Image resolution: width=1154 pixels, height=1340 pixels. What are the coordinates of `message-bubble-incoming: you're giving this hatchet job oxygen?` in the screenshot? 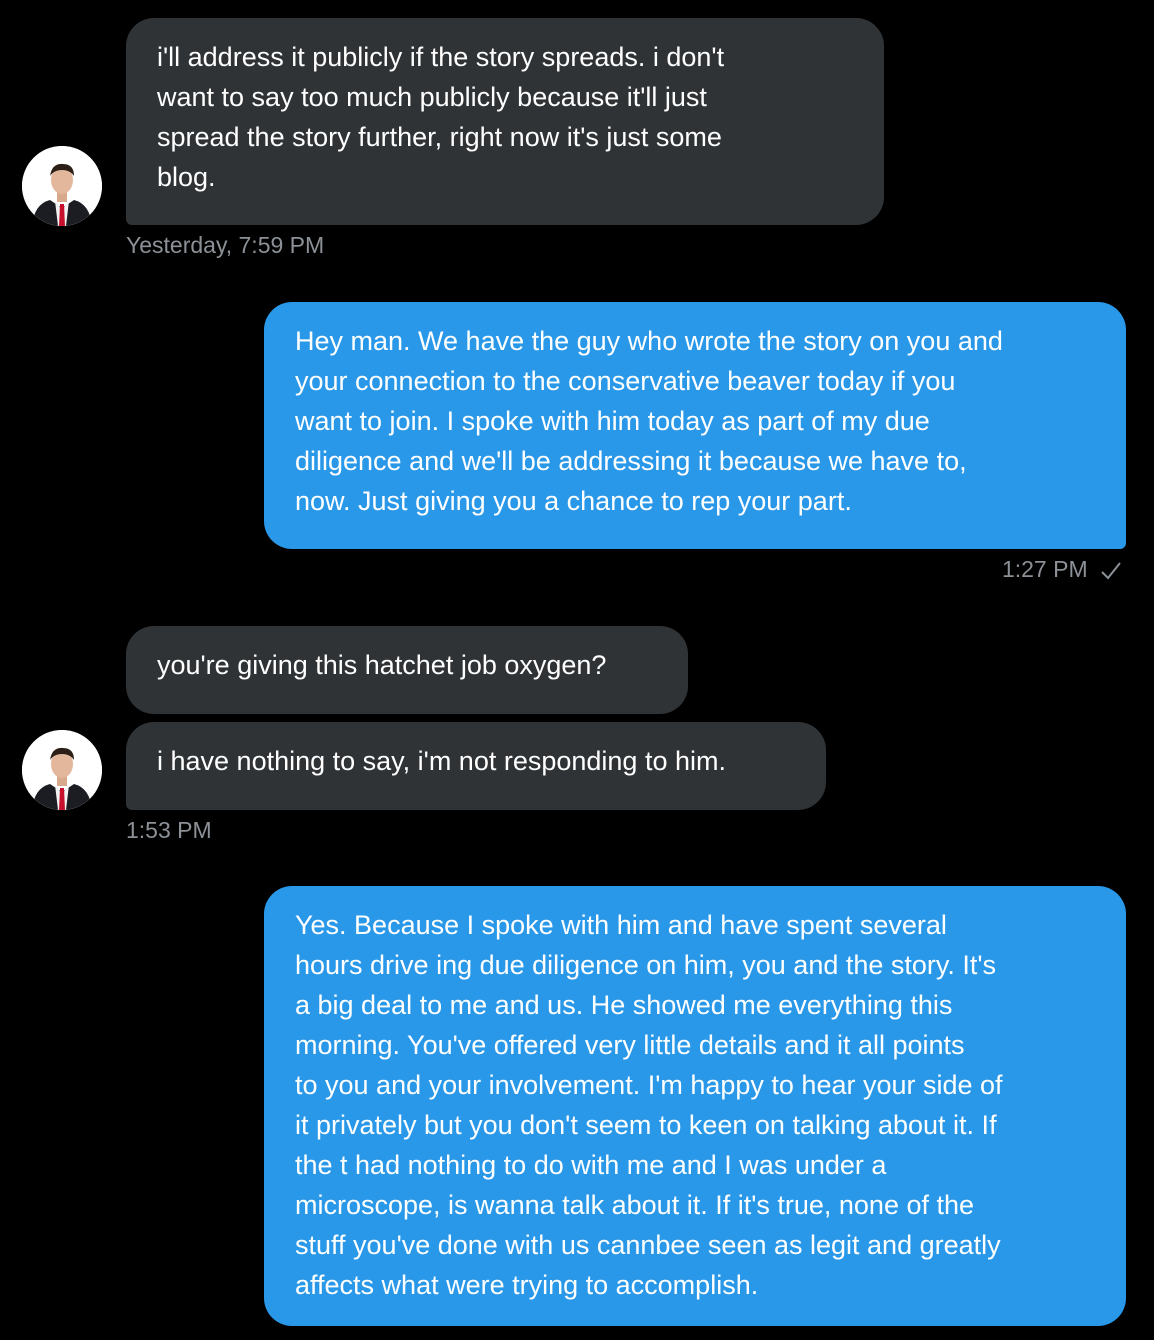 It's located at (407, 670).